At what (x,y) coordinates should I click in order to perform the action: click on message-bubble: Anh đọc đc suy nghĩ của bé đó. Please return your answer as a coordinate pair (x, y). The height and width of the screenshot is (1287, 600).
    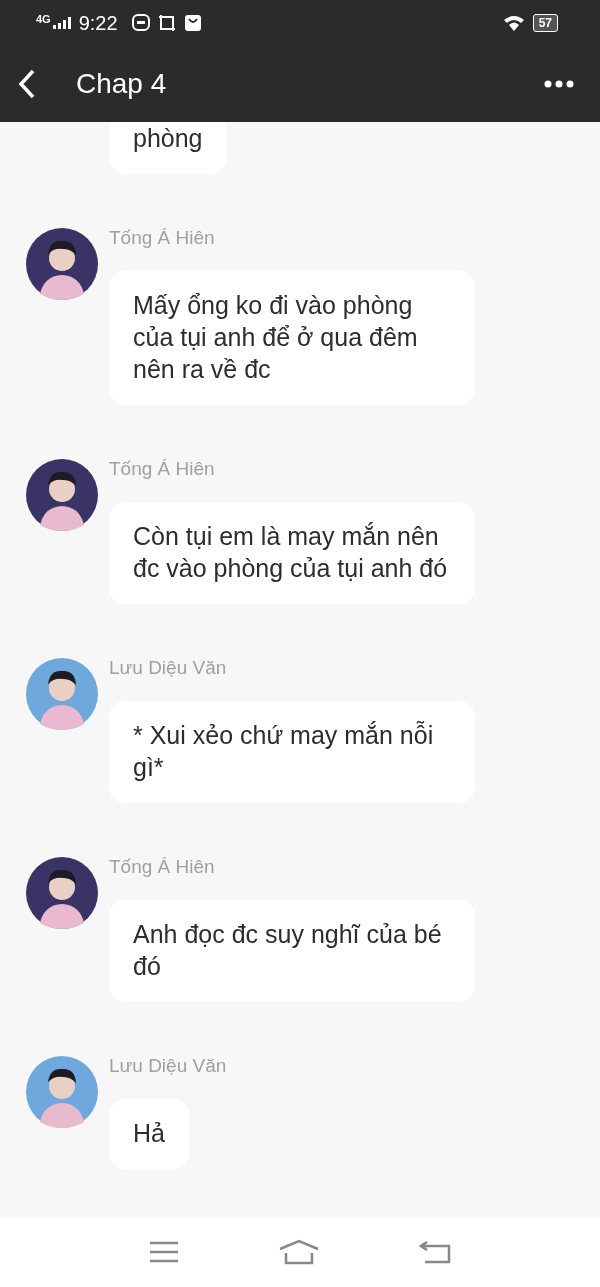
    Looking at the image, I should click on (292, 951).